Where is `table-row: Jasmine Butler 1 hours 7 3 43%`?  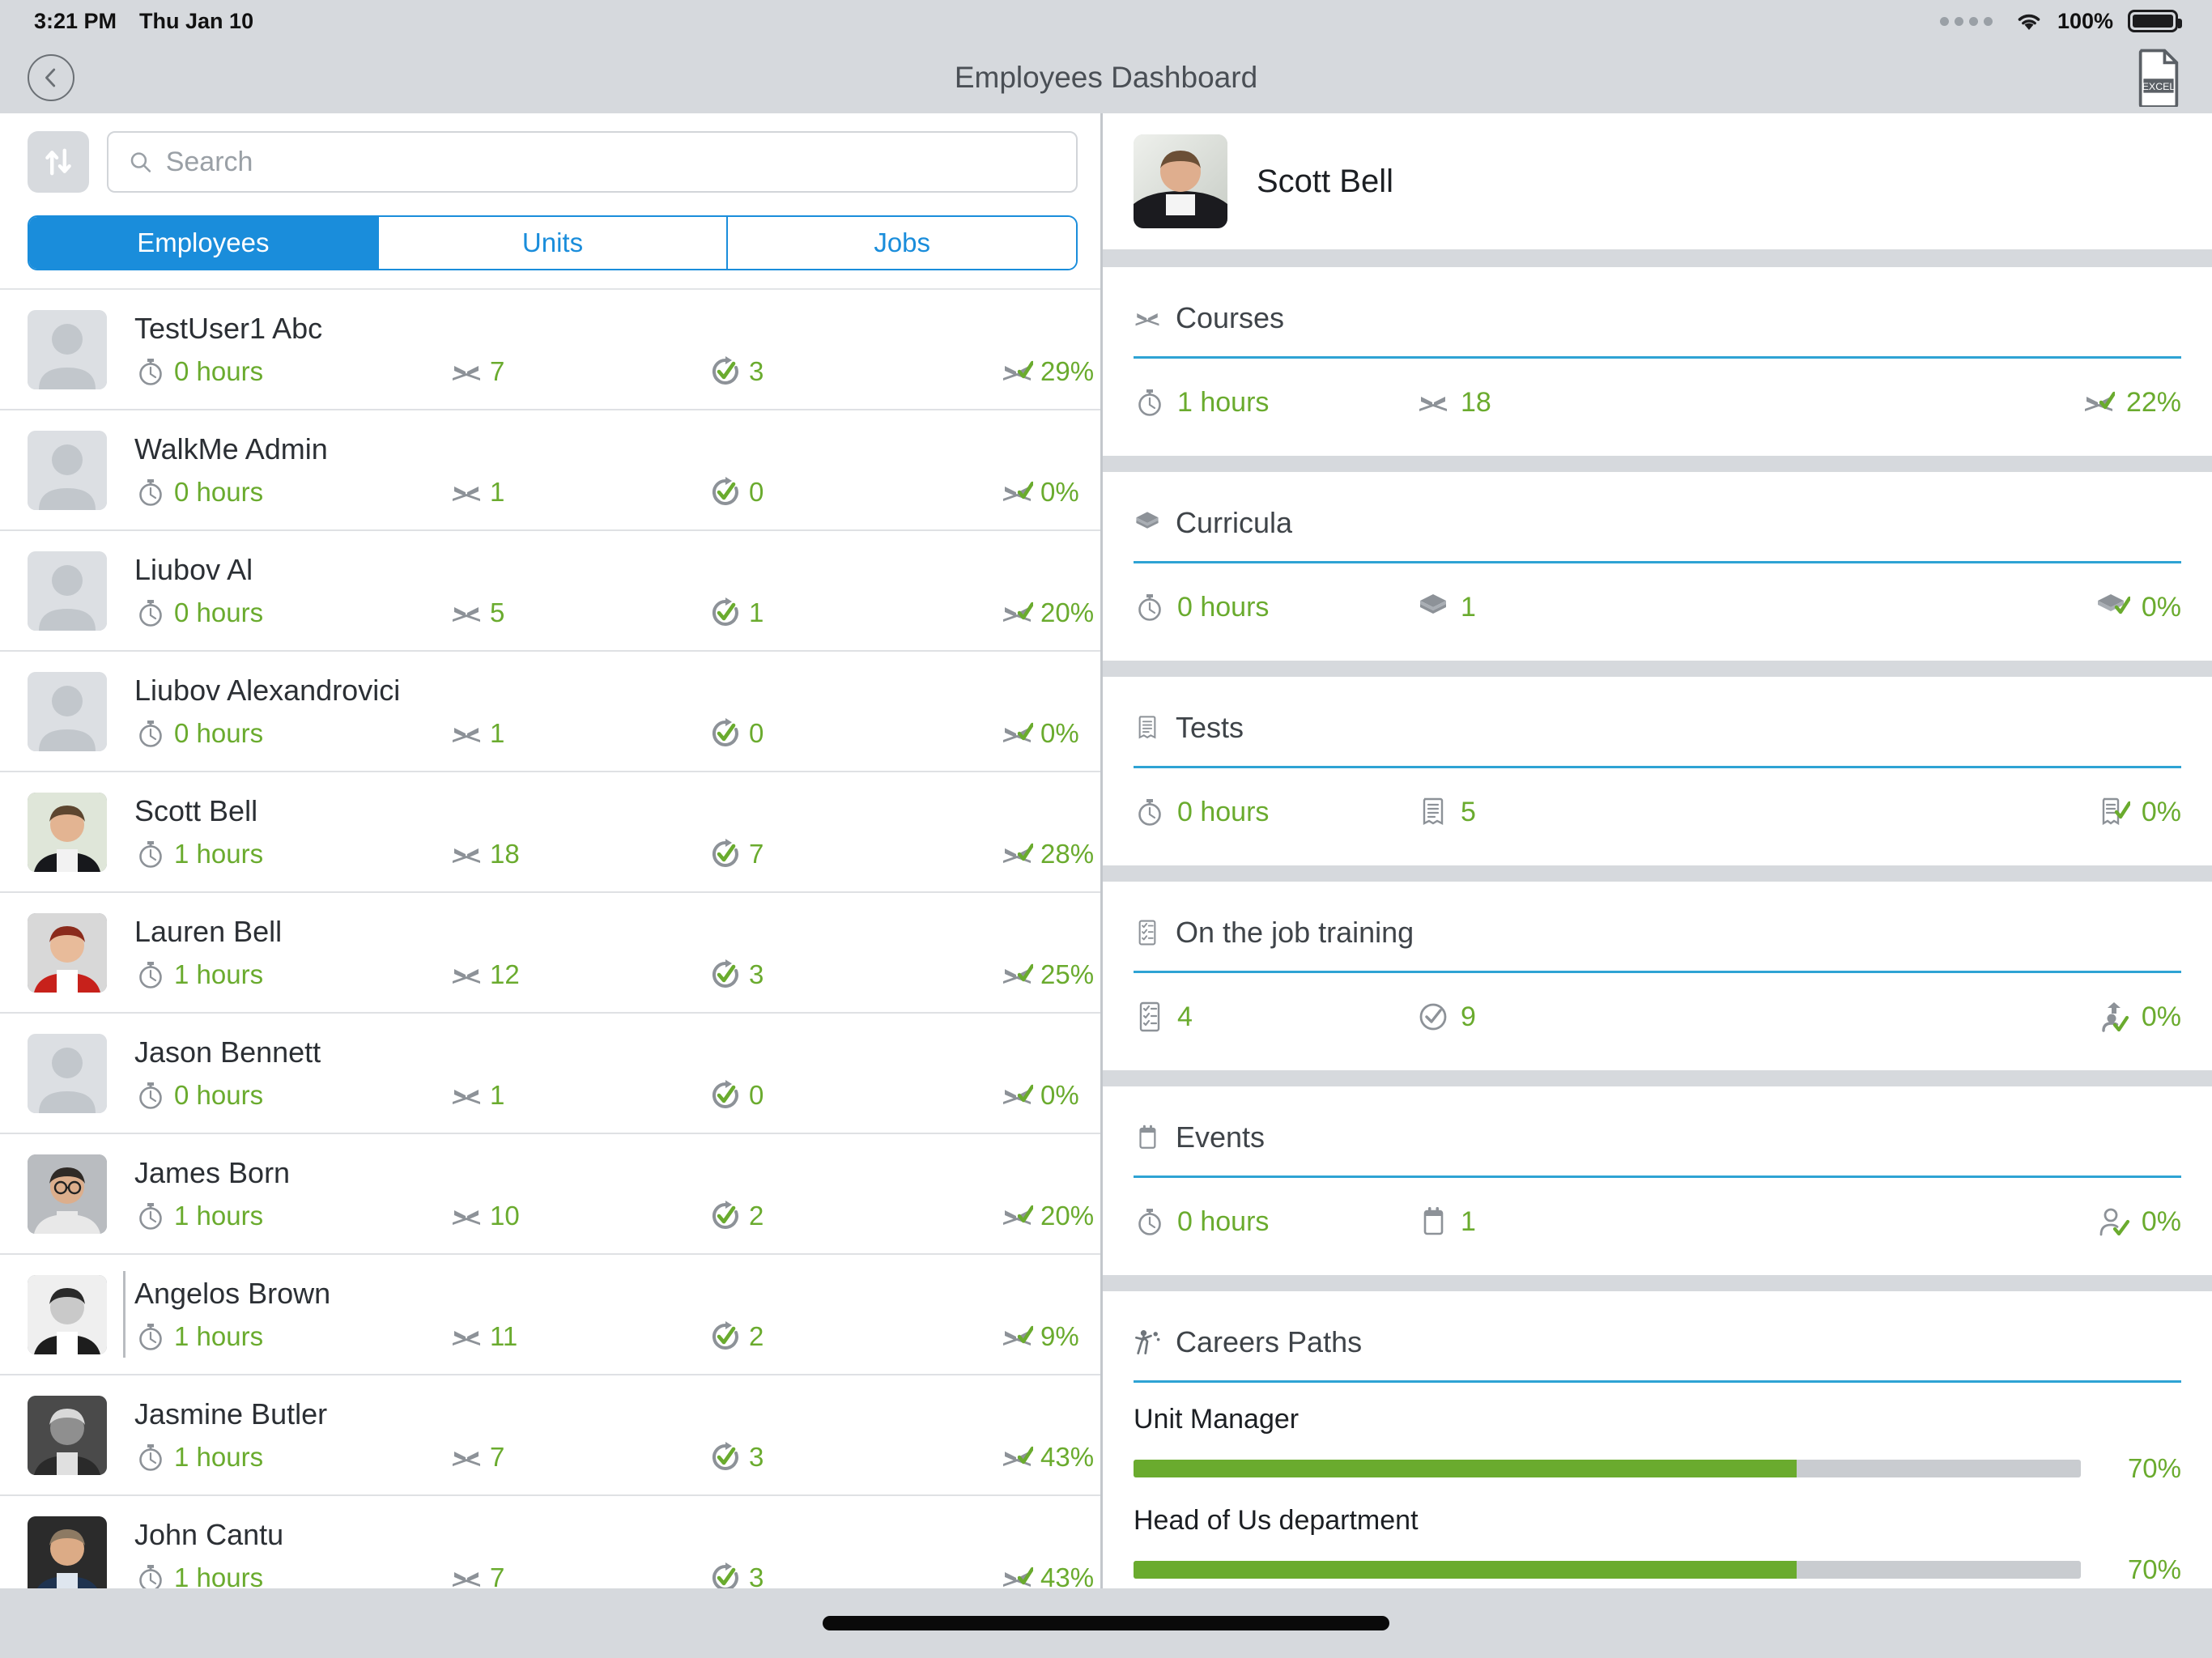
table-row: Jasmine Butler 1 hours 7 3 43% is located at coordinates (550, 1435).